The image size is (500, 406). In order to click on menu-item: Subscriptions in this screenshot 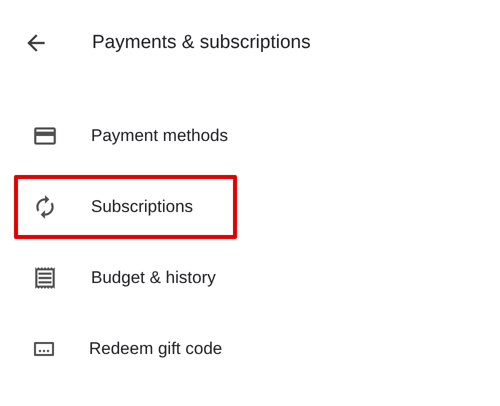, I will do `click(125, 206)`.